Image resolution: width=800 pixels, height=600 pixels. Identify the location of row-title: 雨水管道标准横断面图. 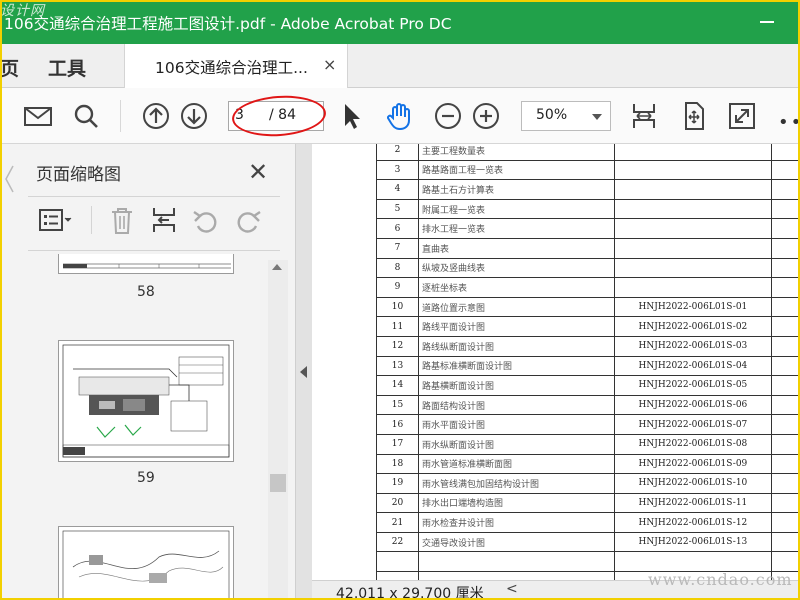
(517, 464).